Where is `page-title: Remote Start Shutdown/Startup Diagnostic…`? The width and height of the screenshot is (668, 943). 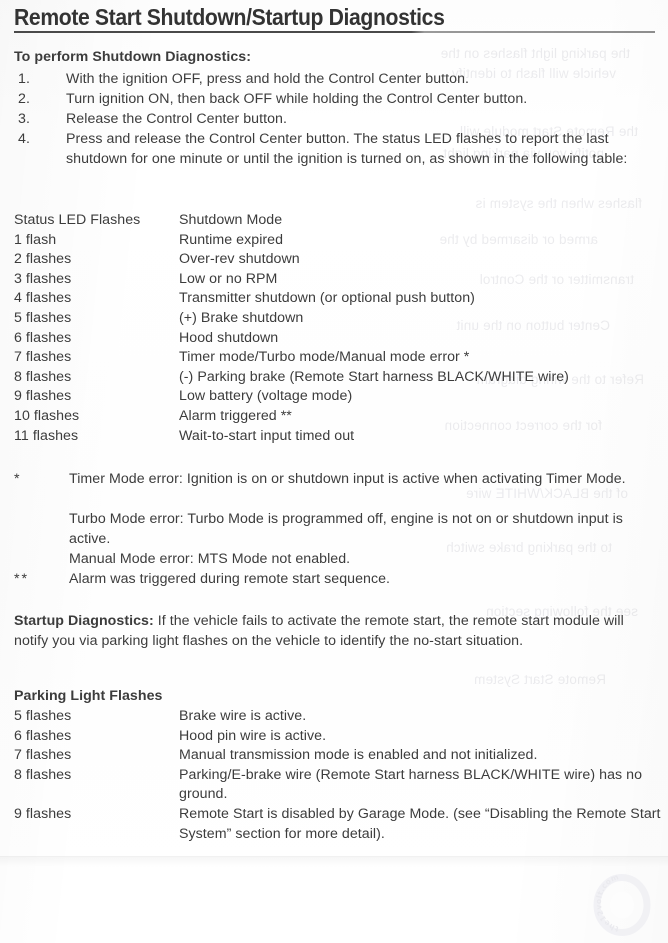
page-title: Remote Start Shutdown/Startup Diagnostic… is located at coordinates (229, 17).